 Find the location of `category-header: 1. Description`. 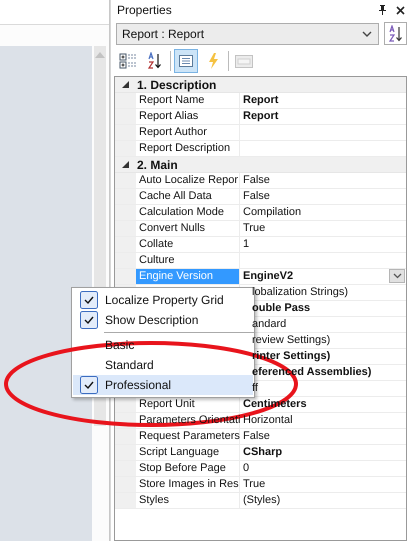

category-header: 1. Description is located at coordinates (176, 85).